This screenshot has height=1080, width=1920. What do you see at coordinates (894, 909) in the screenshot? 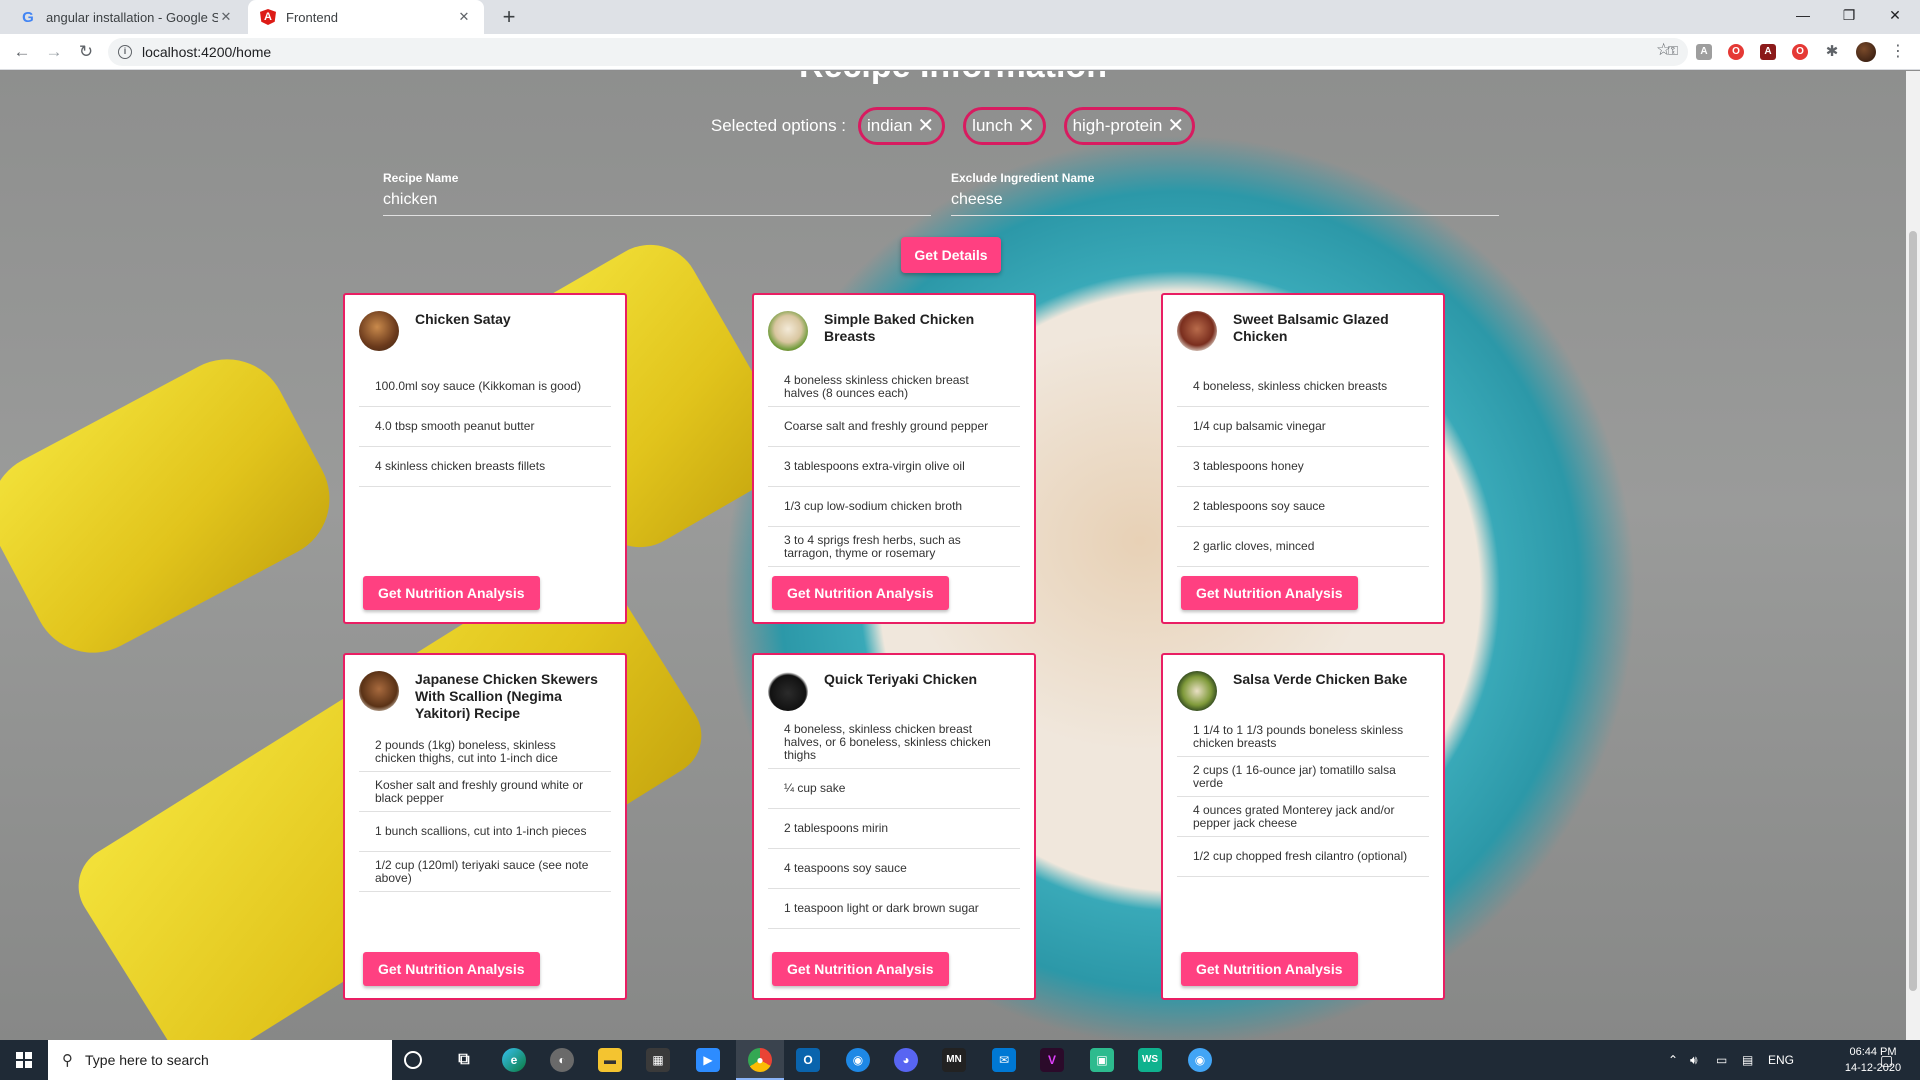
I see `ingredient-item: 1 teaspoon light or dark brown sugar` at bounding box center [894, 909].